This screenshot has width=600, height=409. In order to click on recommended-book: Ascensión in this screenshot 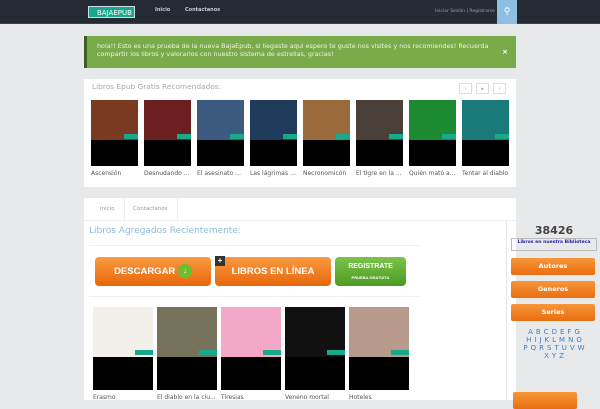, I will do `click(114, 138)`.